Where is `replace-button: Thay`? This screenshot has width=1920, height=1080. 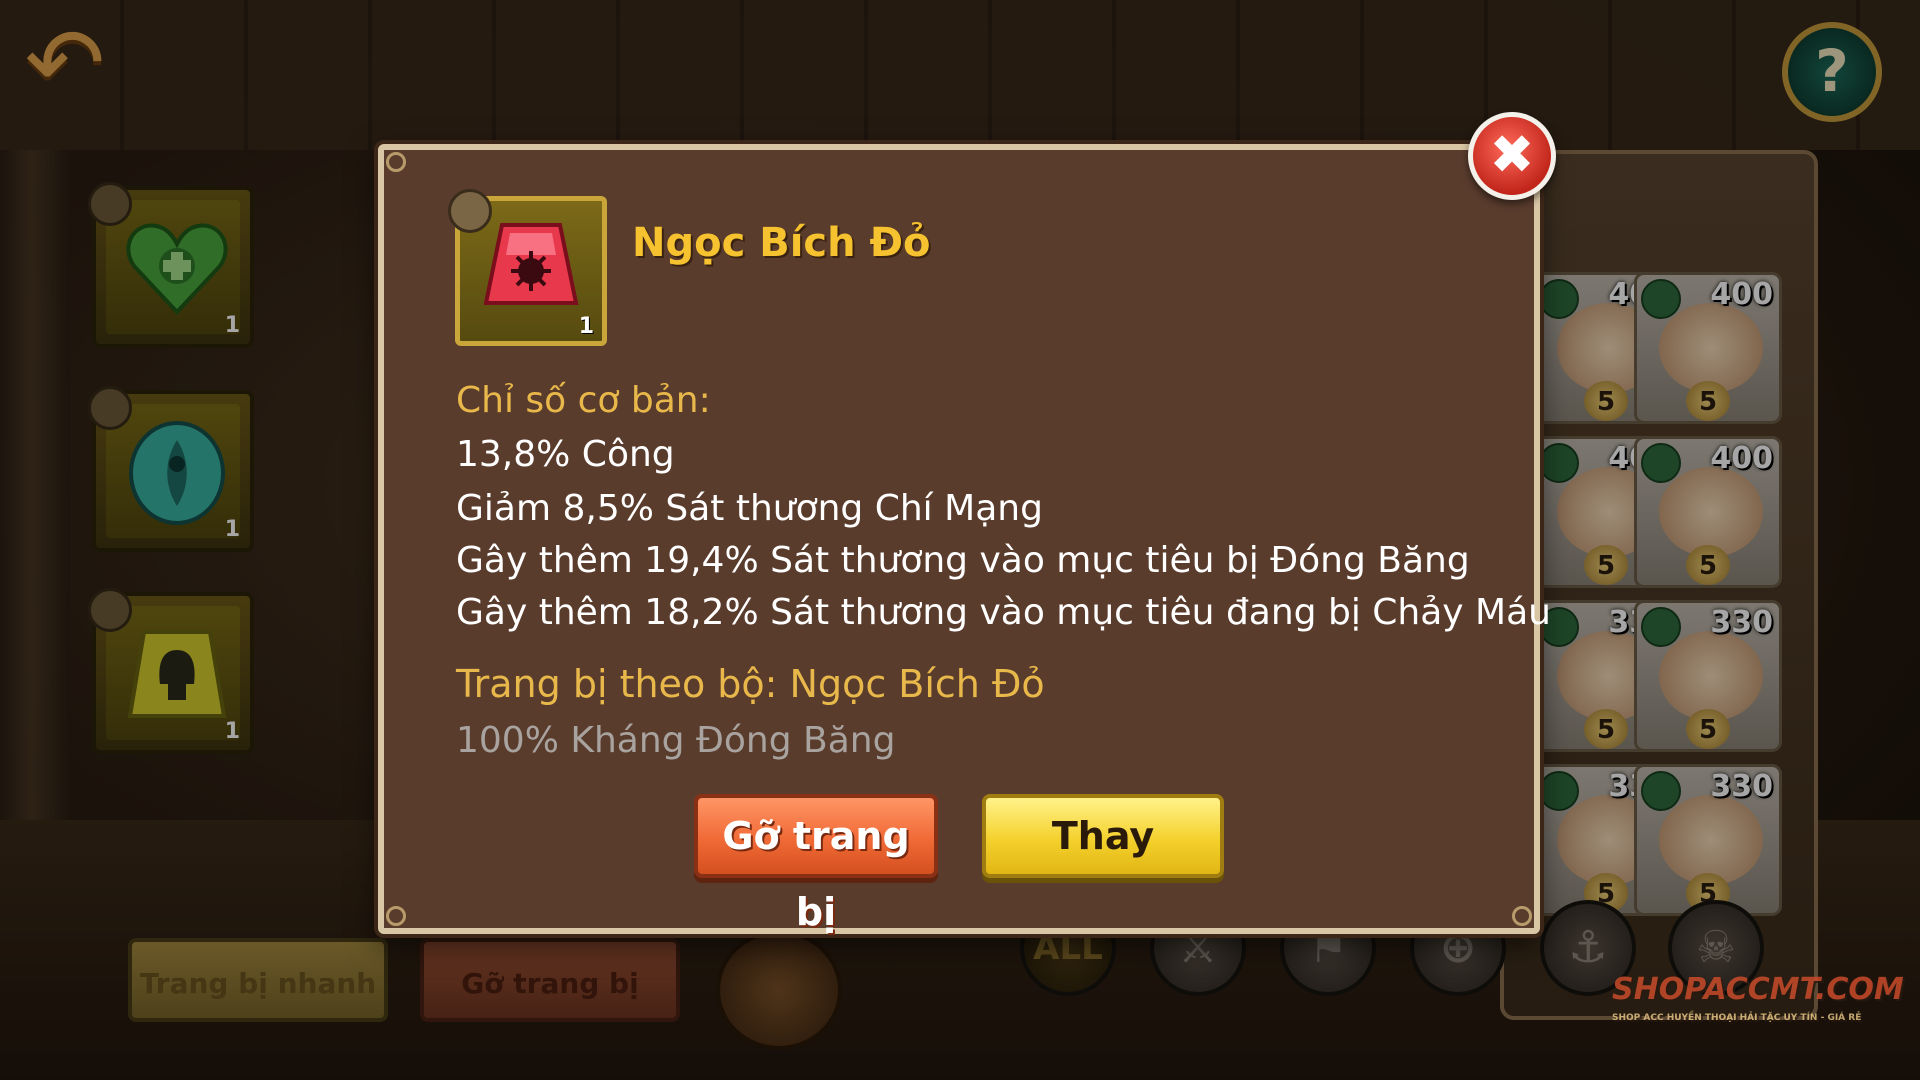 replace-button: Thay is located at coordinates (1103, 836).